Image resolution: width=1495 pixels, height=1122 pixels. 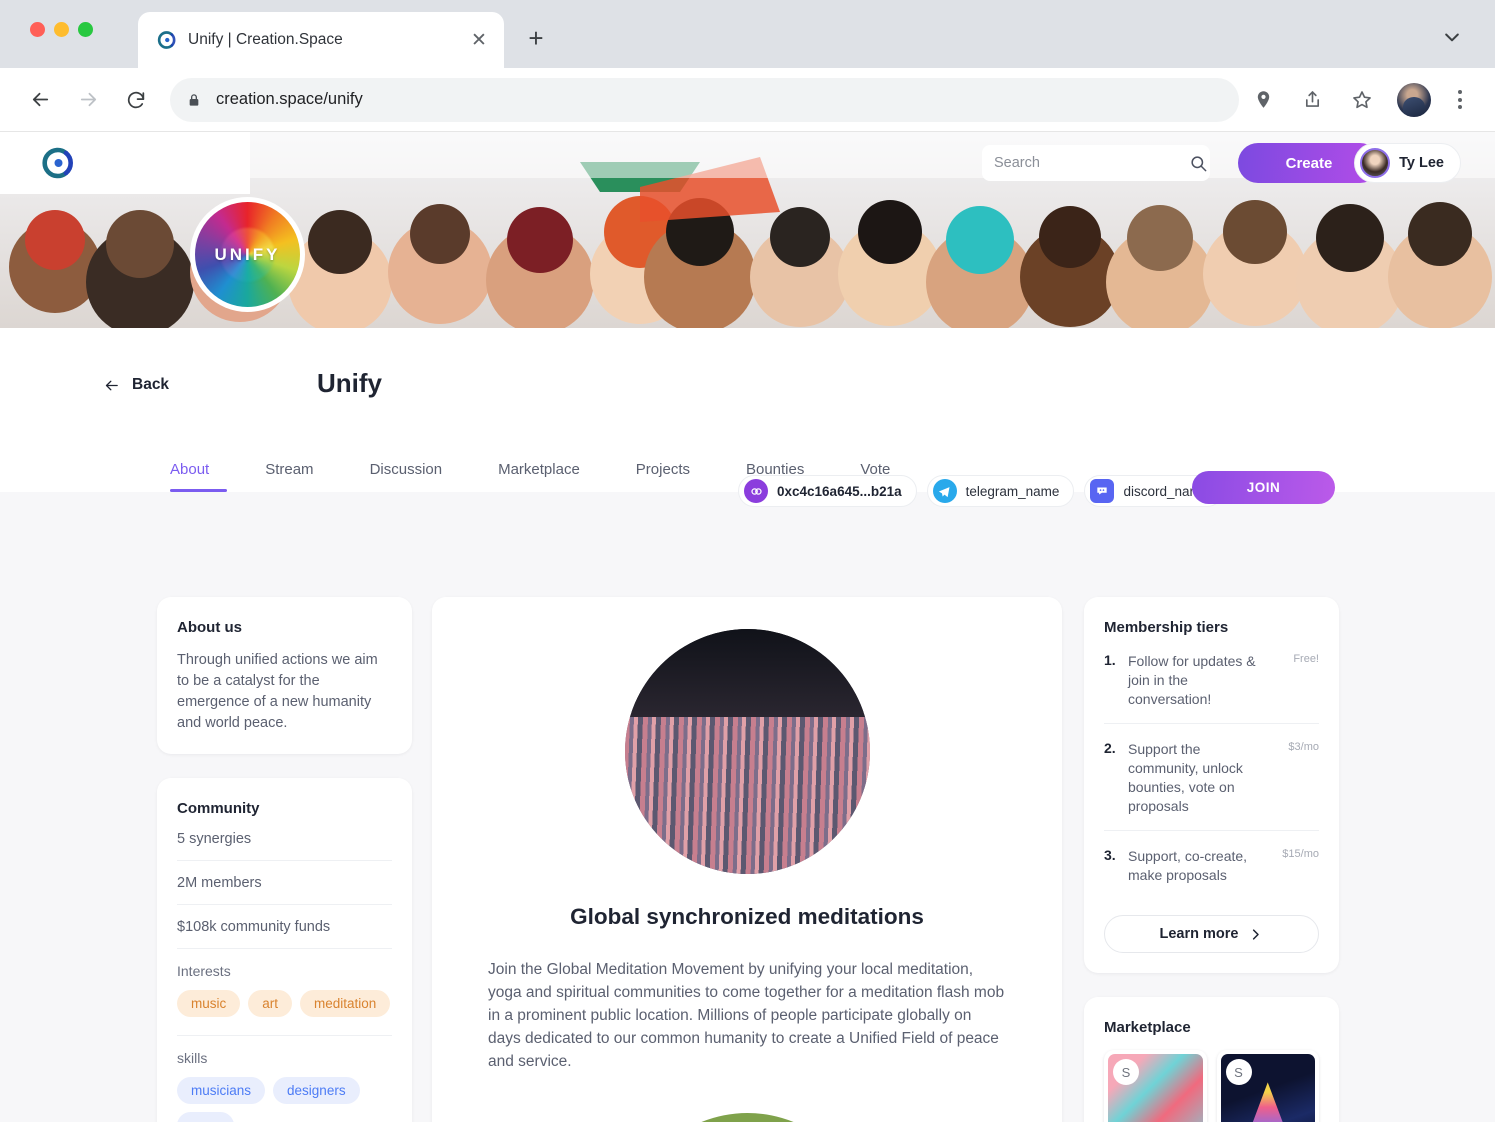 I want to click on interest-tag: music, so click(x=209, y=1003).